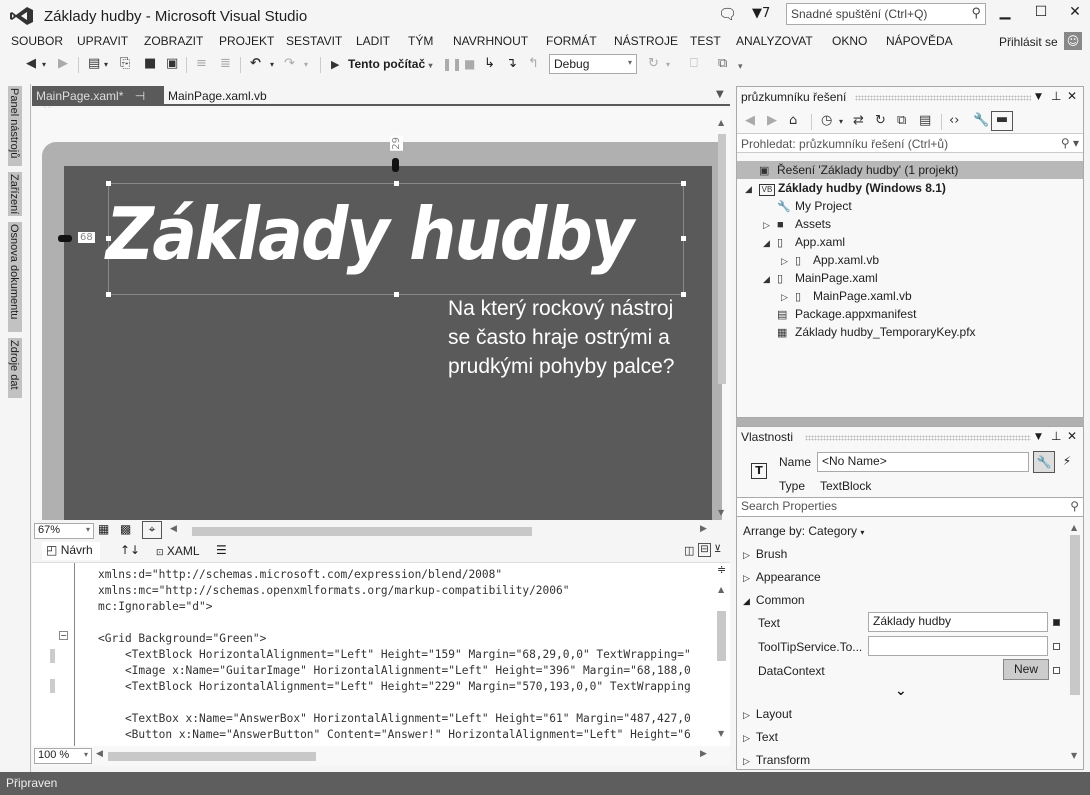 Image resolution: width=1090 pixels, height=795 pixels. I want to click on tree-item: ▷ ■ Assets, so click(797, 224).